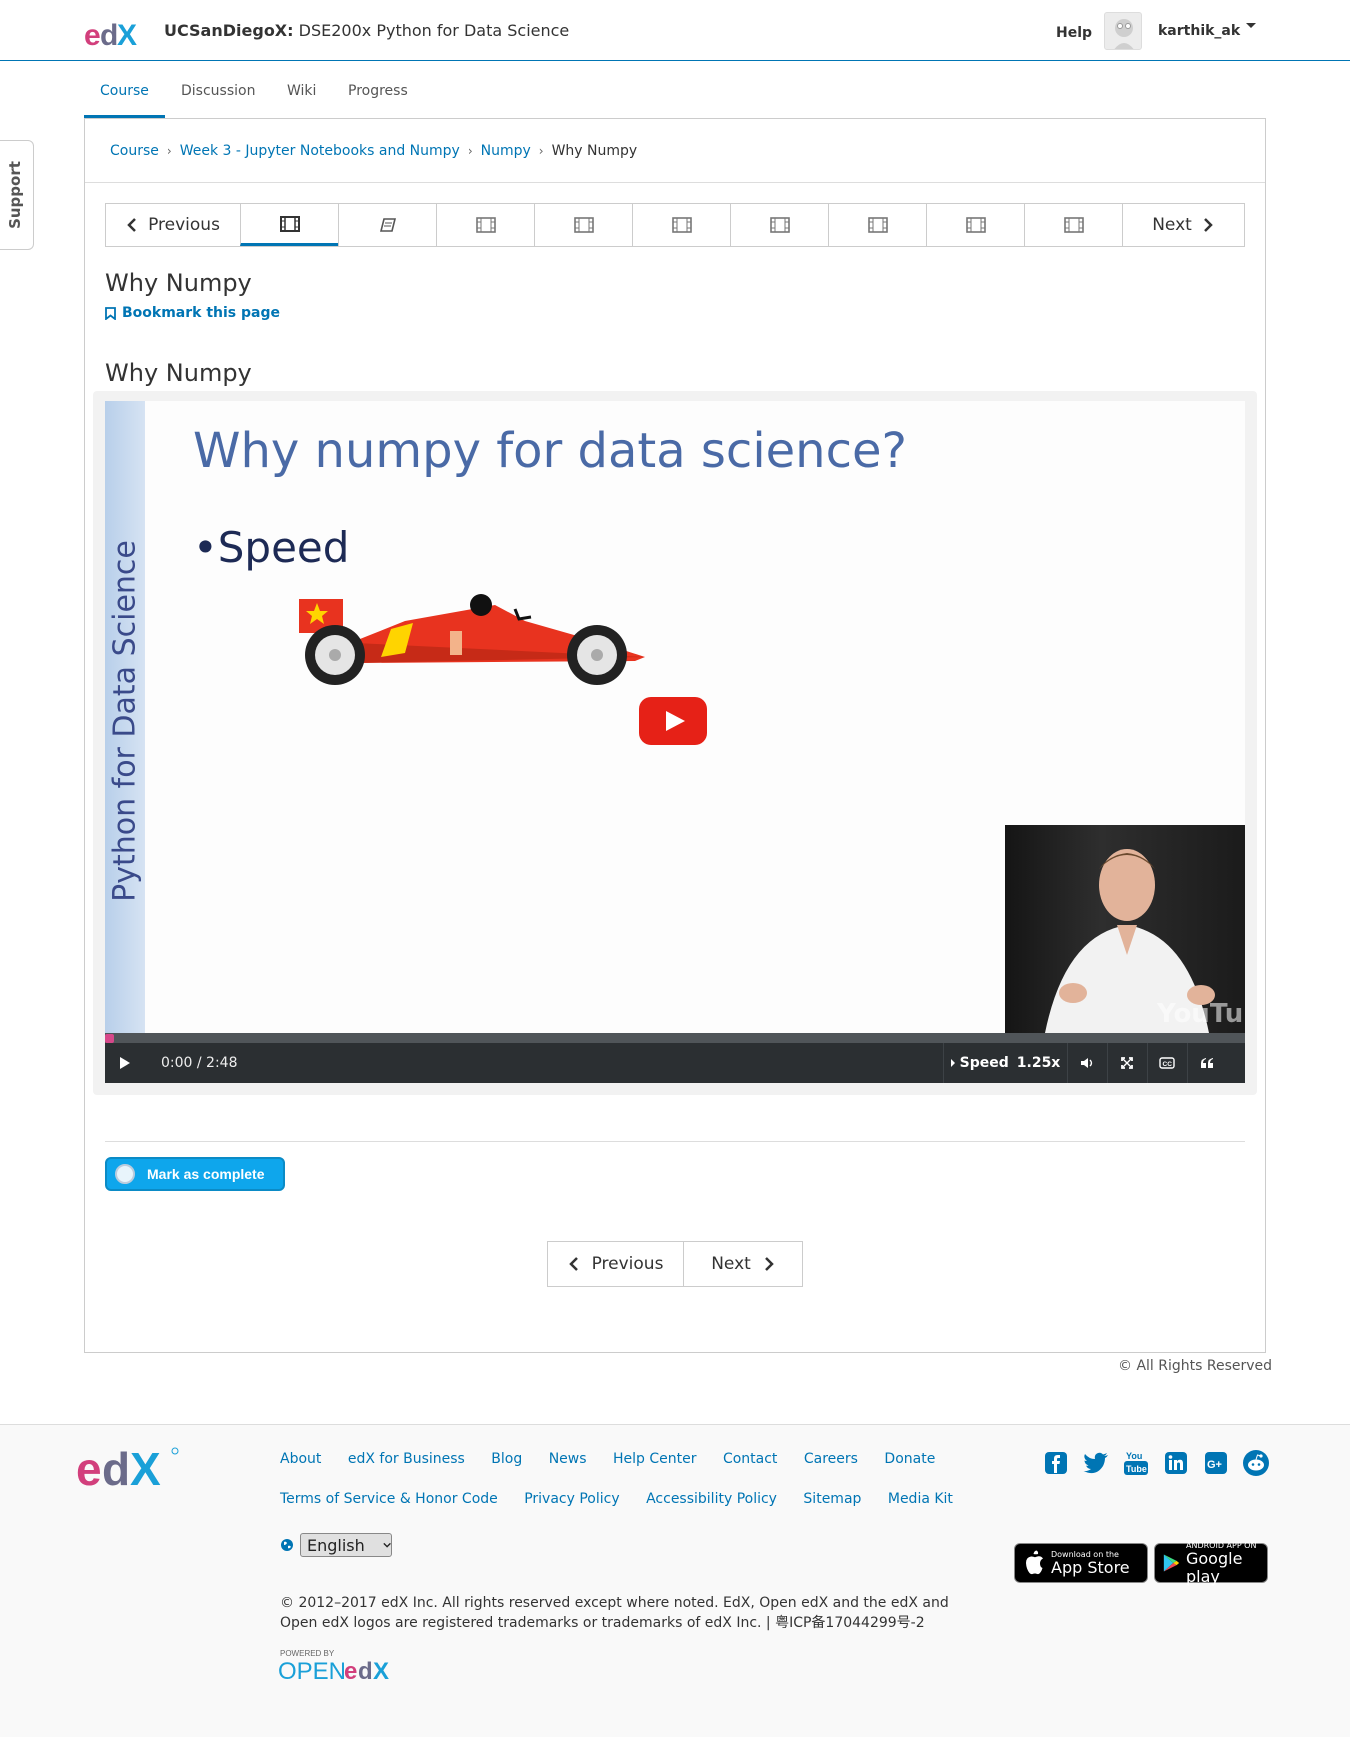  I want to click on youtube-play-icon, so click(673, 721).